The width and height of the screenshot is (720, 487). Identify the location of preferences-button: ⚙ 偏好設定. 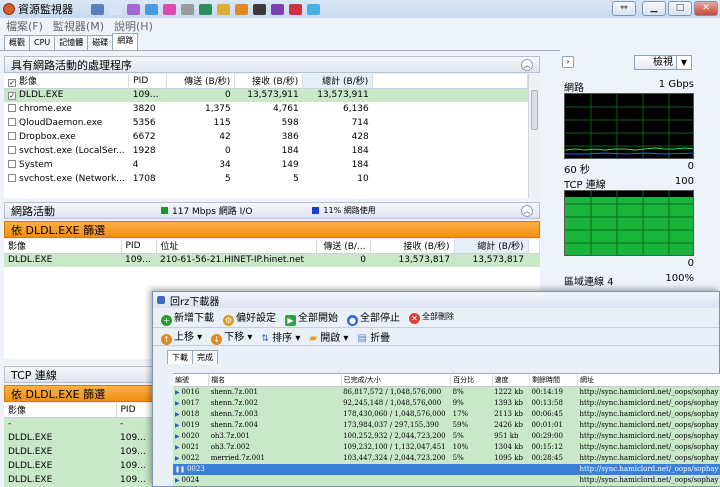
(249, 317).